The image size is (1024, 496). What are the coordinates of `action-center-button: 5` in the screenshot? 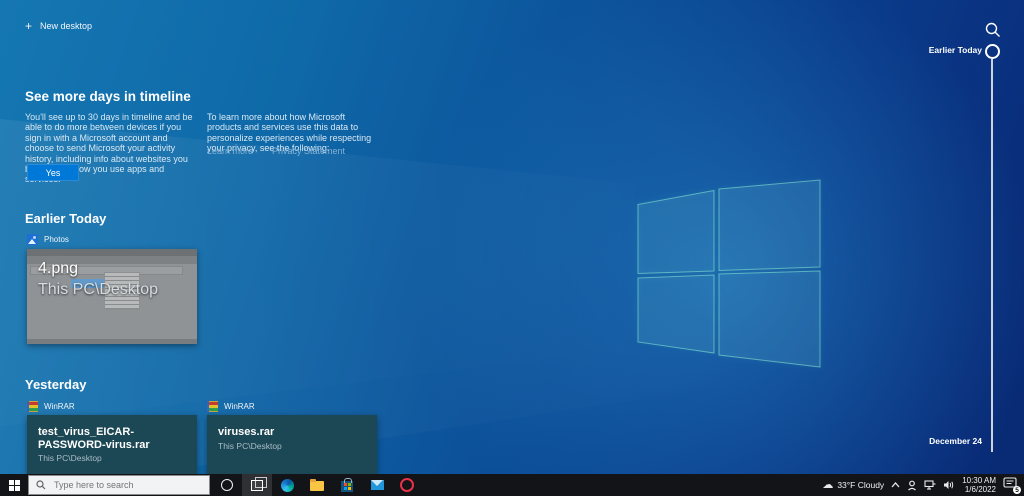 It's located at (1012, 485).